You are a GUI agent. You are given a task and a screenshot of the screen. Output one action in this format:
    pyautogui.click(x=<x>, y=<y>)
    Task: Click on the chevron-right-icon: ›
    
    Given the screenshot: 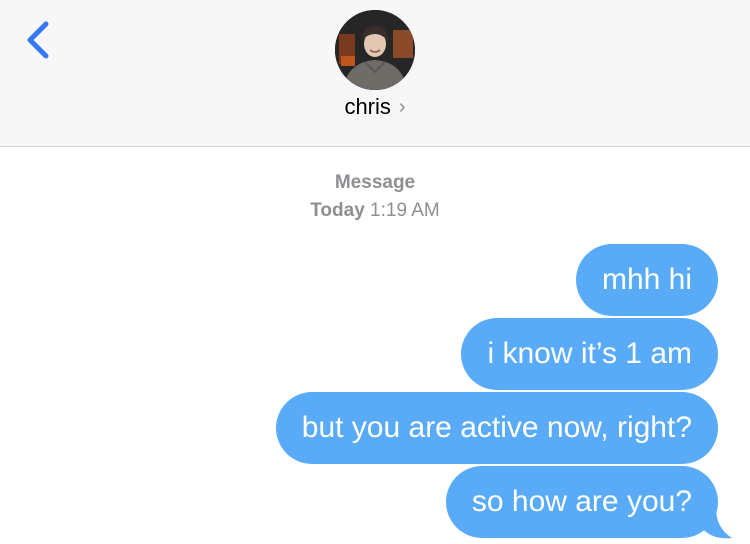 What is the action you would take?
    pyautogui.click(x=402, y=107)
    